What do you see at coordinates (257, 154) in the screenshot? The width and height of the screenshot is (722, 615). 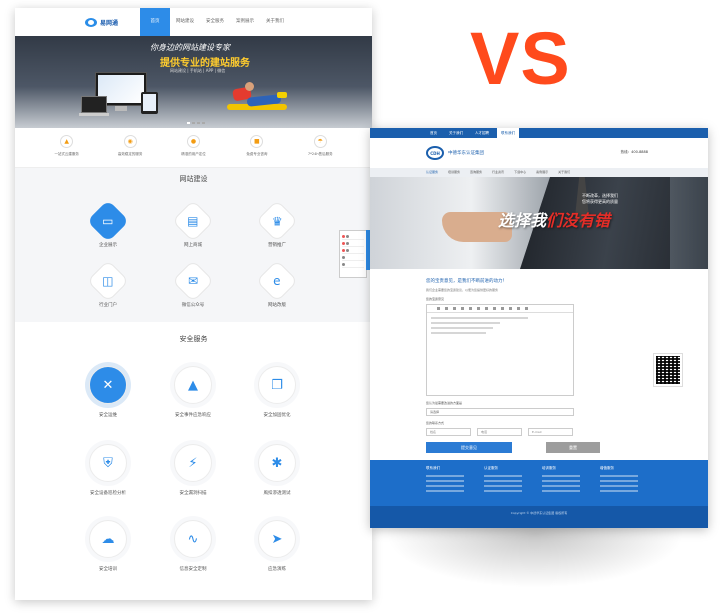 I see `feature-label: 免费专业咨询` at bounding box center [257, 154].